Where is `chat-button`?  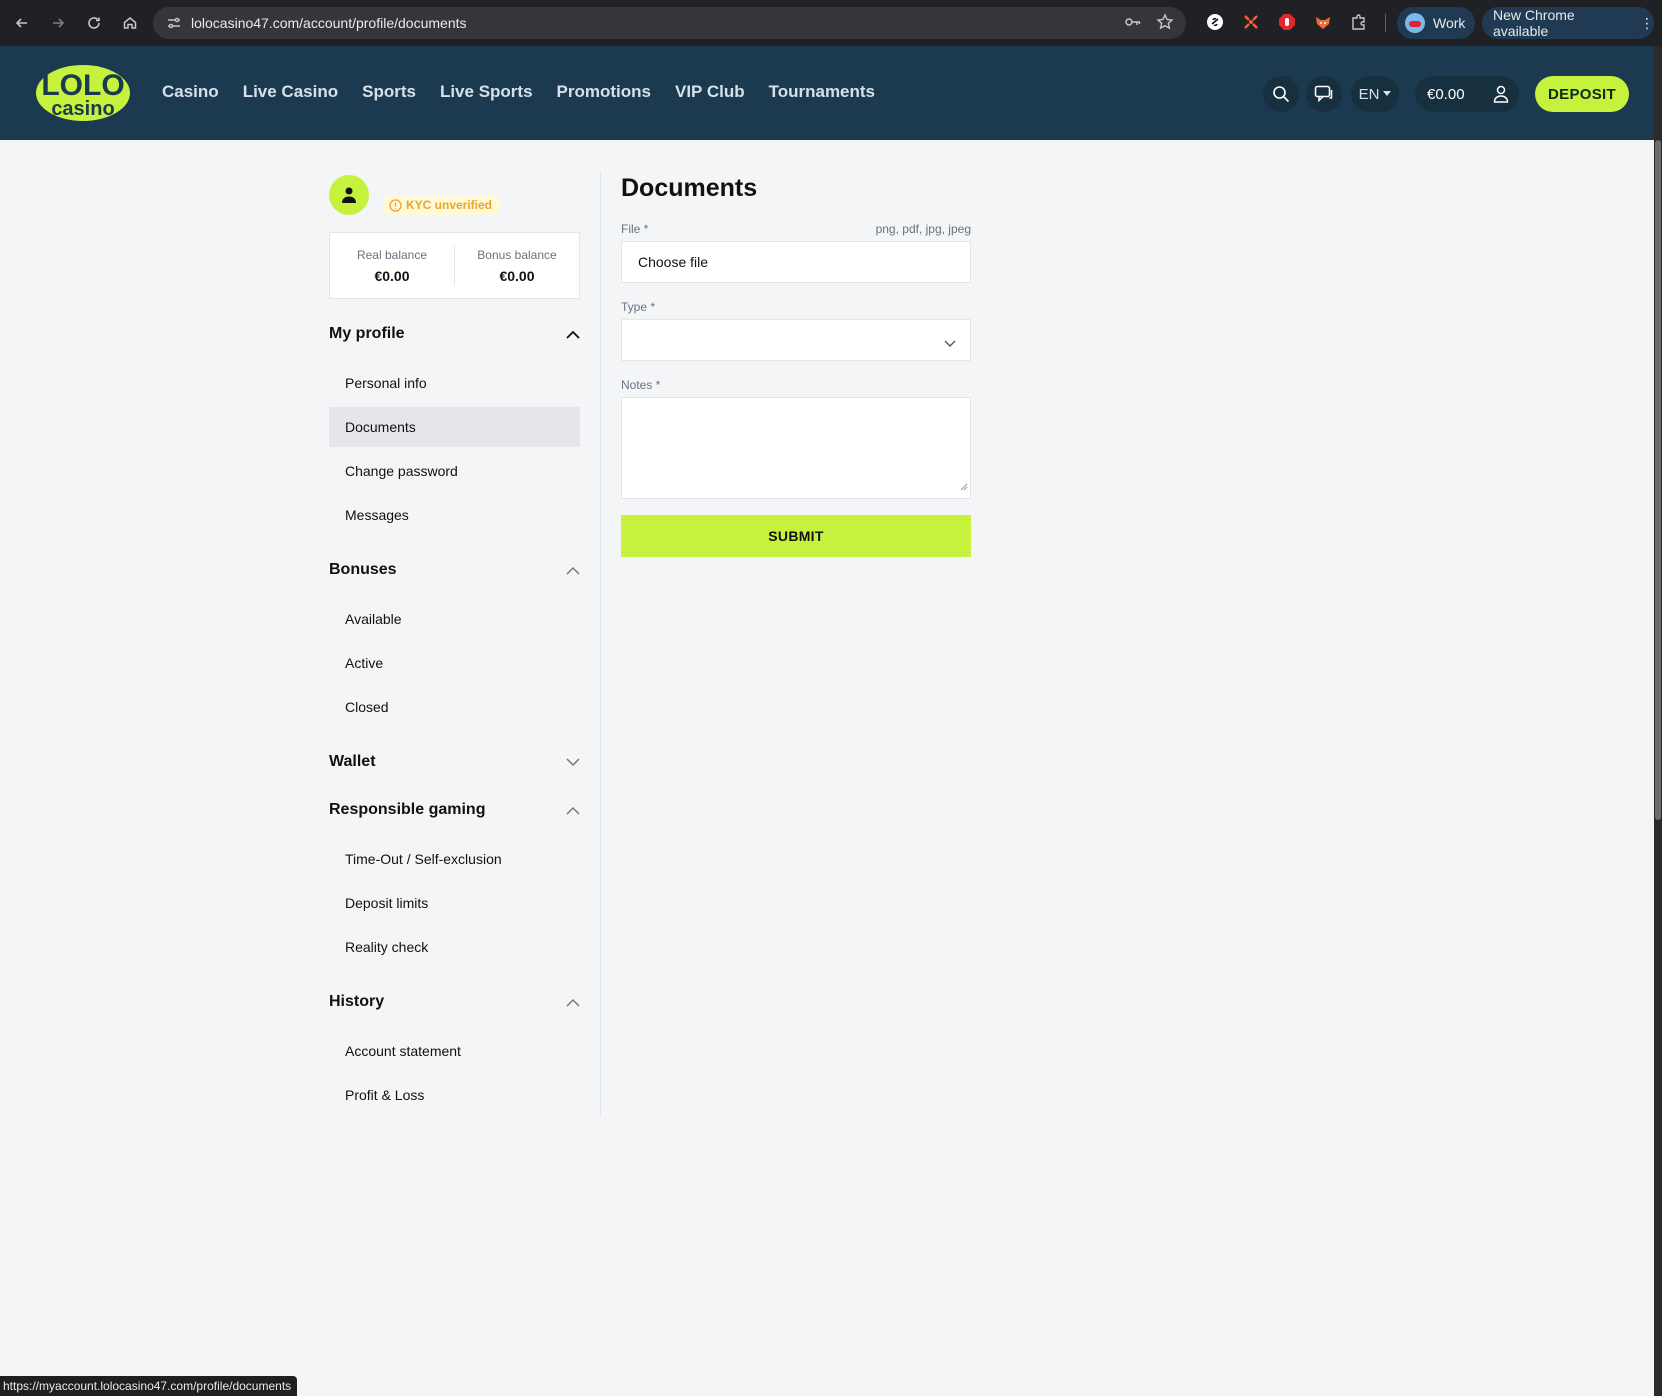
chat-button is located at coordinates (1324, 94).